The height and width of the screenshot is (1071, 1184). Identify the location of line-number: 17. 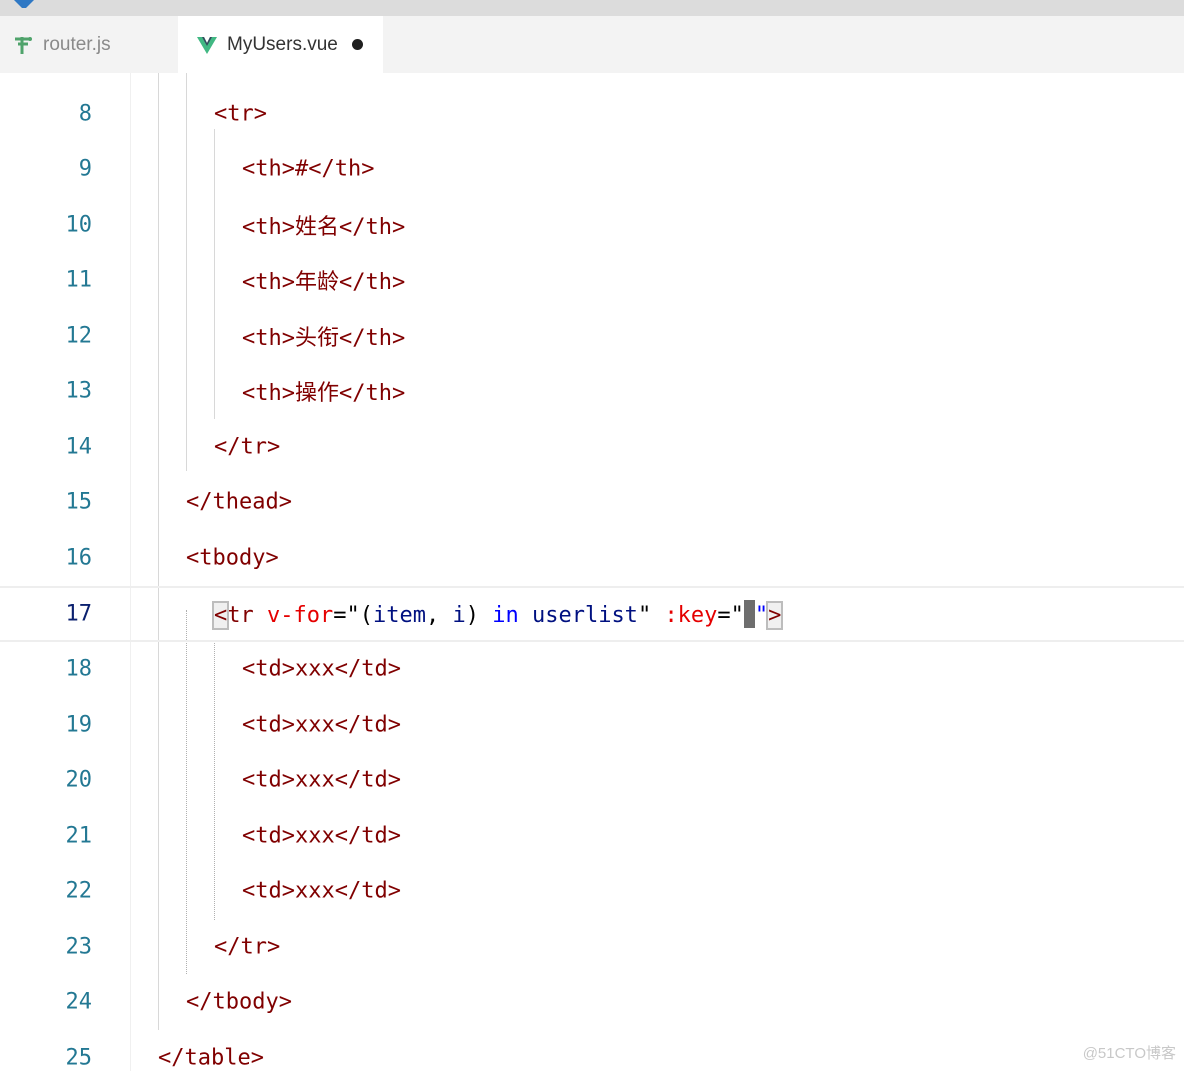
(79, 614).